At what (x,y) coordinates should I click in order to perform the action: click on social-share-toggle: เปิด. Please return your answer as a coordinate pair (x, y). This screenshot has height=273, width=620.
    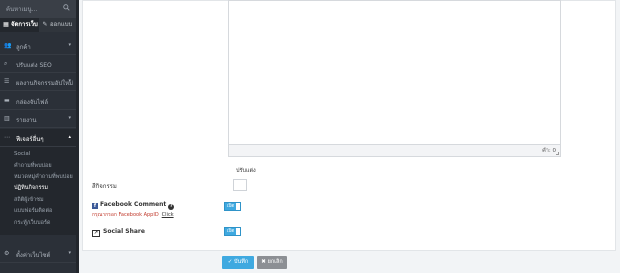
    Looking at the image, I should click on (232, 231).